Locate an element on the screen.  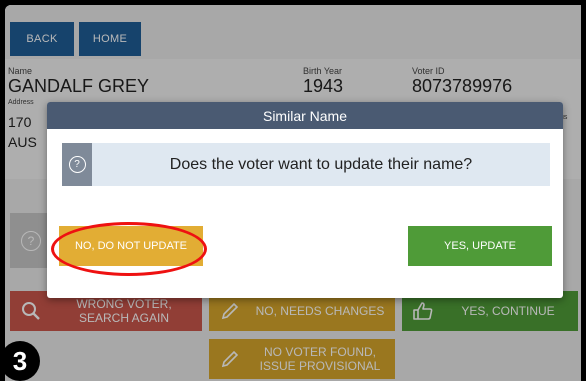
help-icon: ? is located at coordinates (77, 164).